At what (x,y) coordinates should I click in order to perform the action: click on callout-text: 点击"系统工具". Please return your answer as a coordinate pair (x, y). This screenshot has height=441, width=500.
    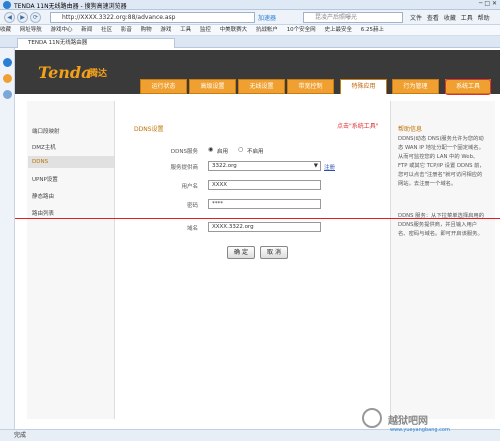
    Looking at the image, I should click on (358, 126).